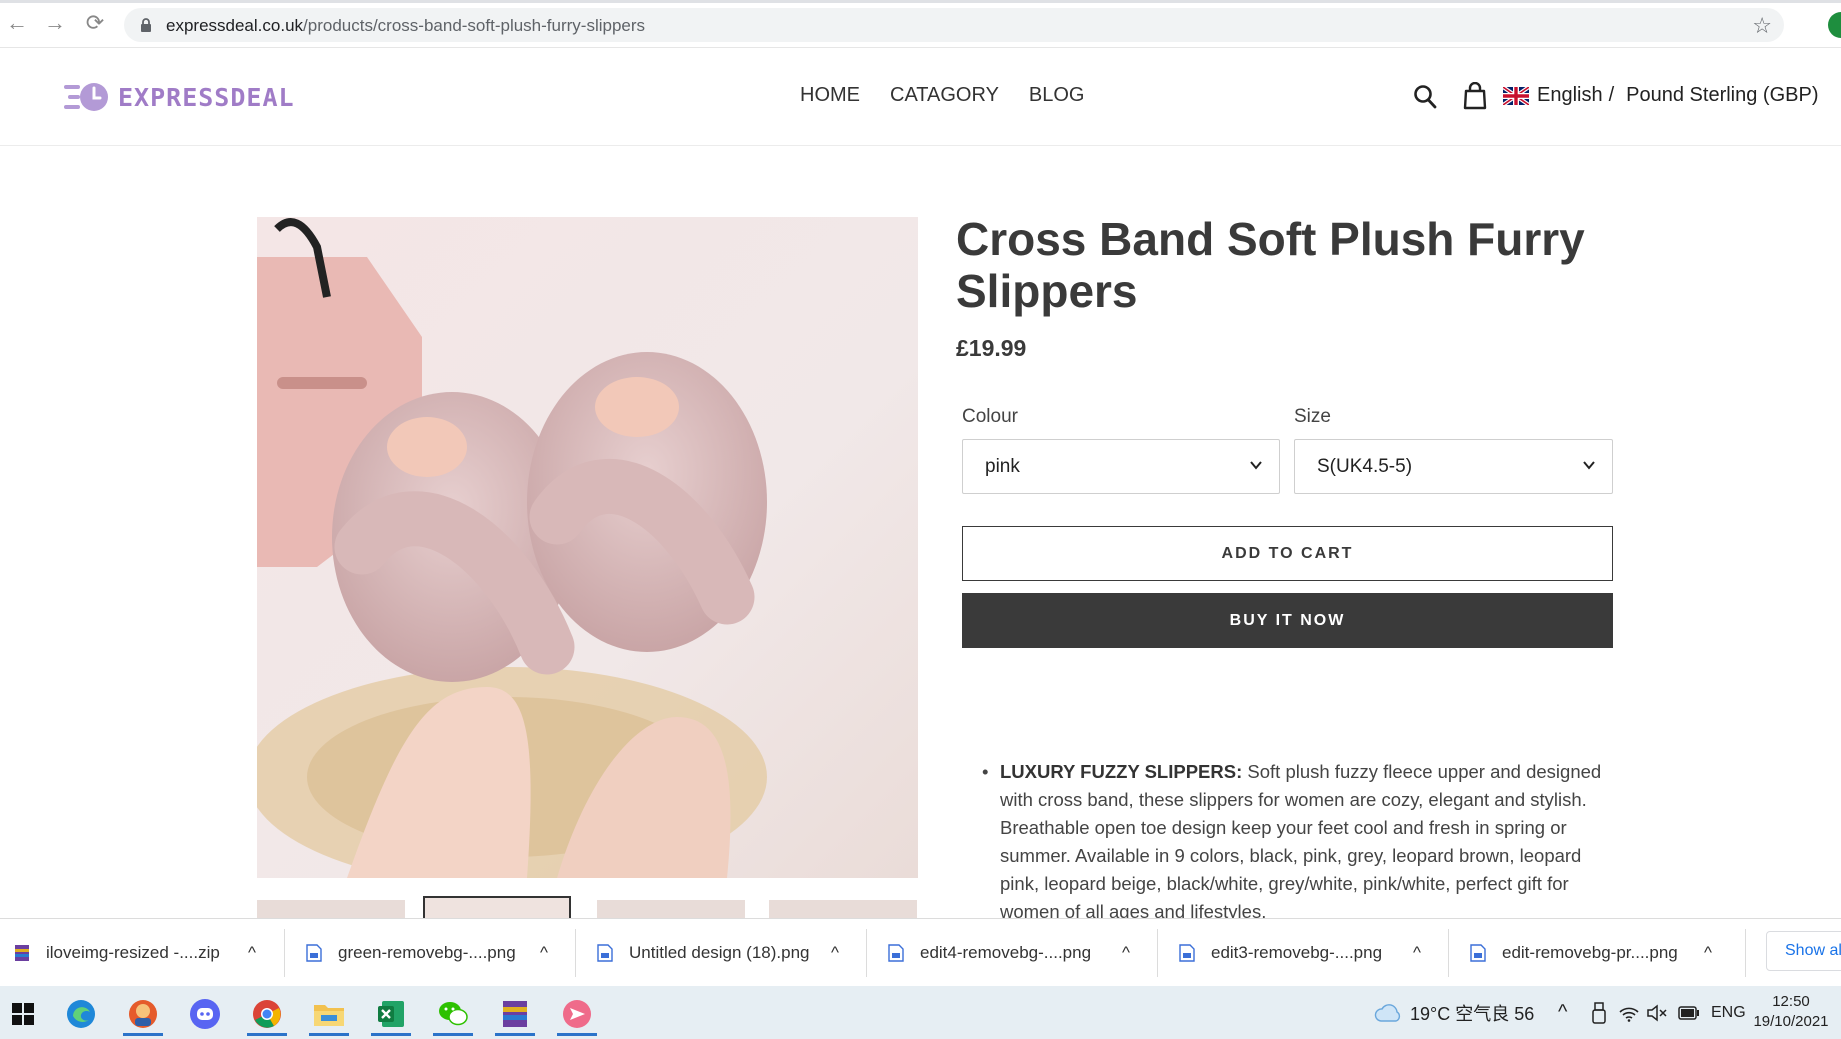 This screenshot has height=1039, width=1841. I want to click on archive-app-icon, so click(515, 1014).